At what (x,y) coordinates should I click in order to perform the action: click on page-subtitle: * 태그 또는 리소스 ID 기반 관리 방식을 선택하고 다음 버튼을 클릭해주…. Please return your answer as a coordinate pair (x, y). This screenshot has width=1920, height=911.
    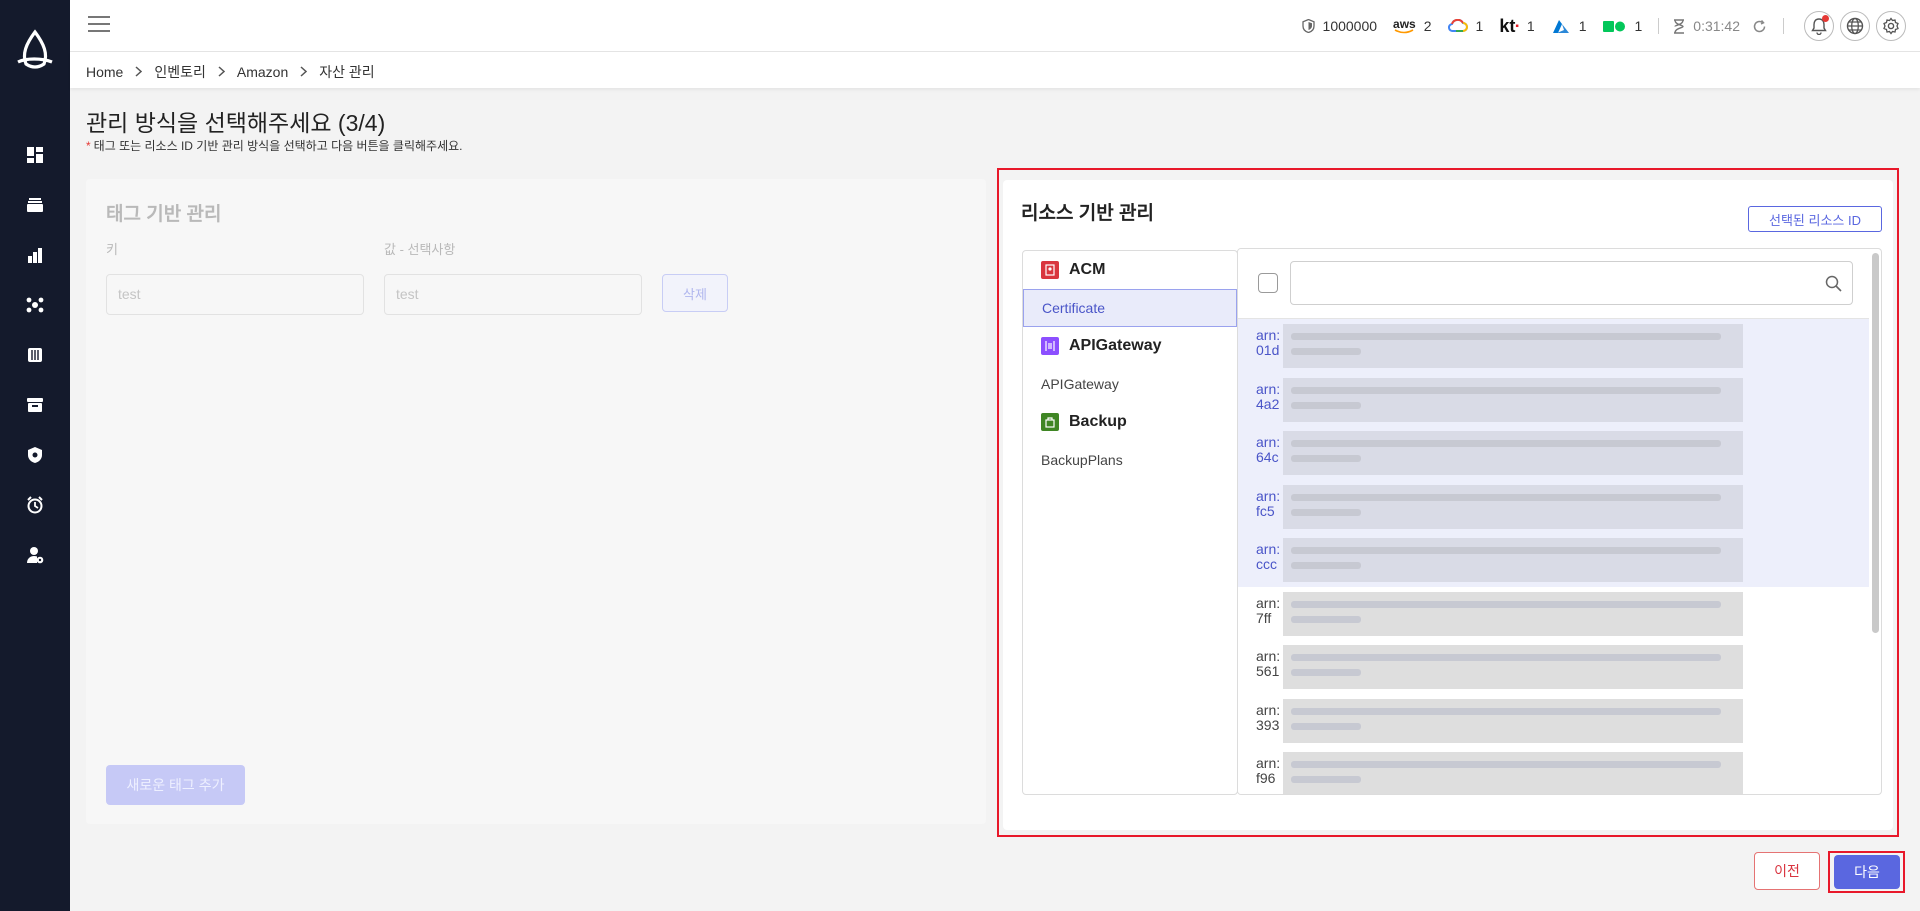
    Looking at the image, I should click on (274, 145).